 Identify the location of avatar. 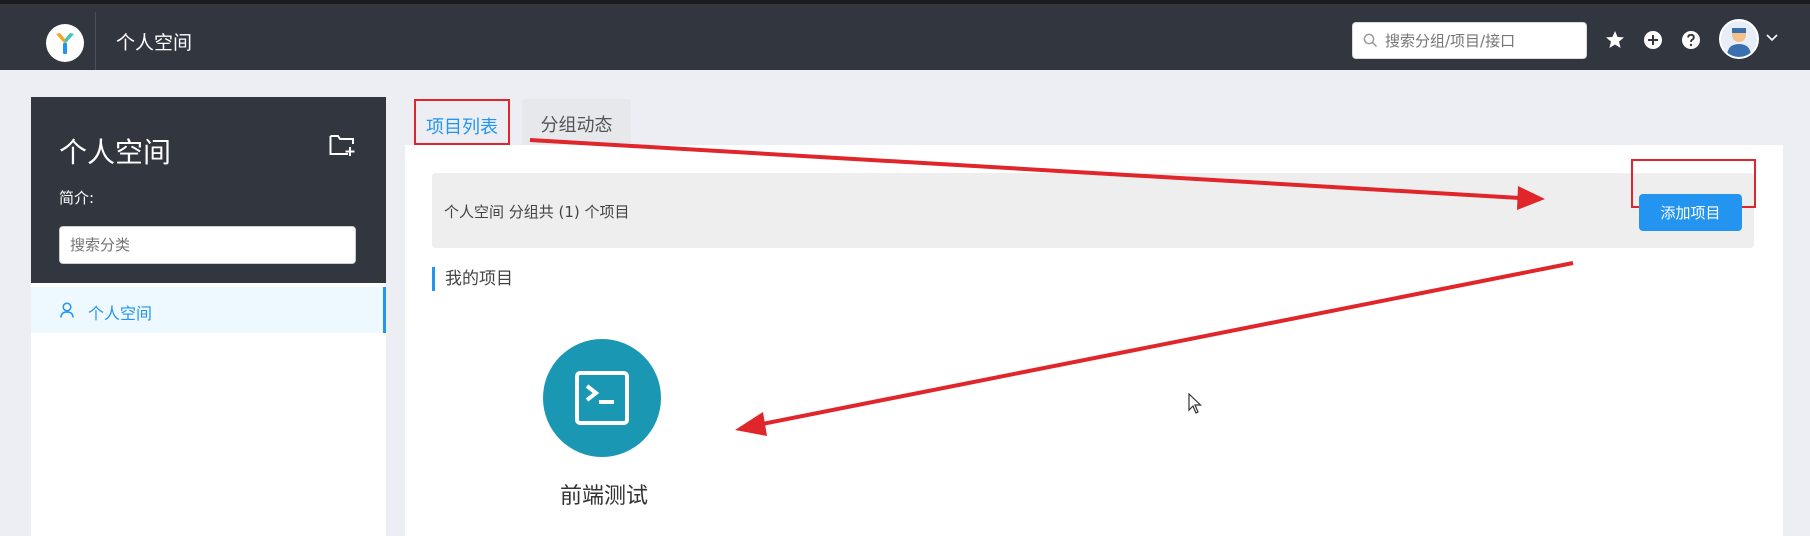
(1739, 39).